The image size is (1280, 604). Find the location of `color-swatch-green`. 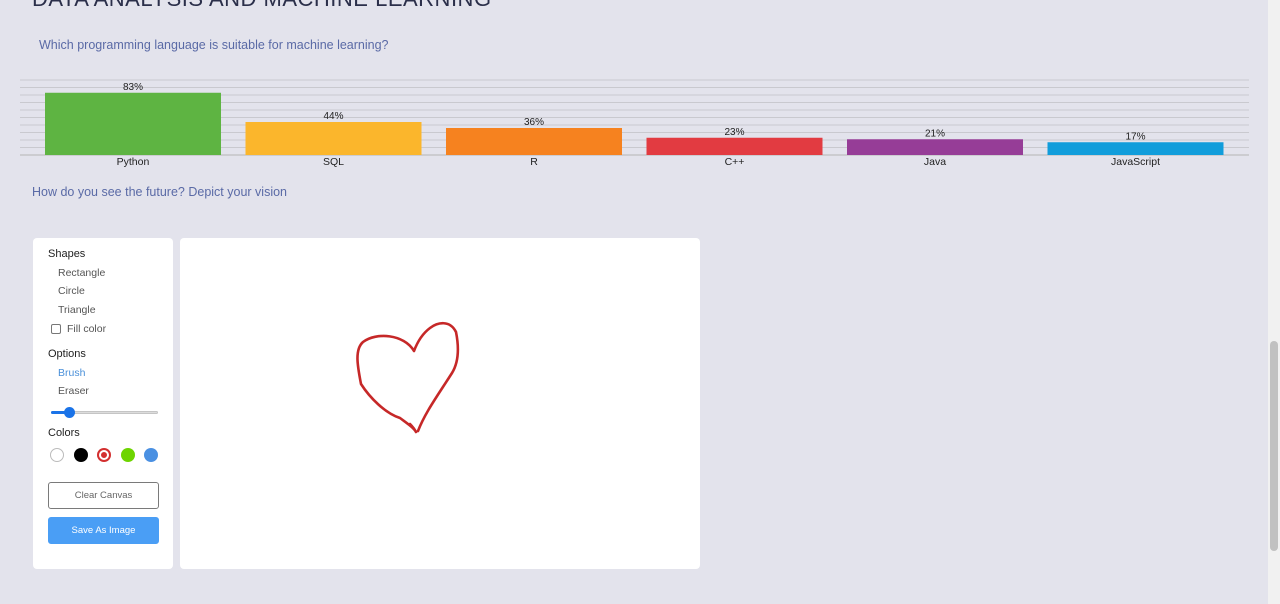

color-swatch-green is located at coordinates (127, 455).